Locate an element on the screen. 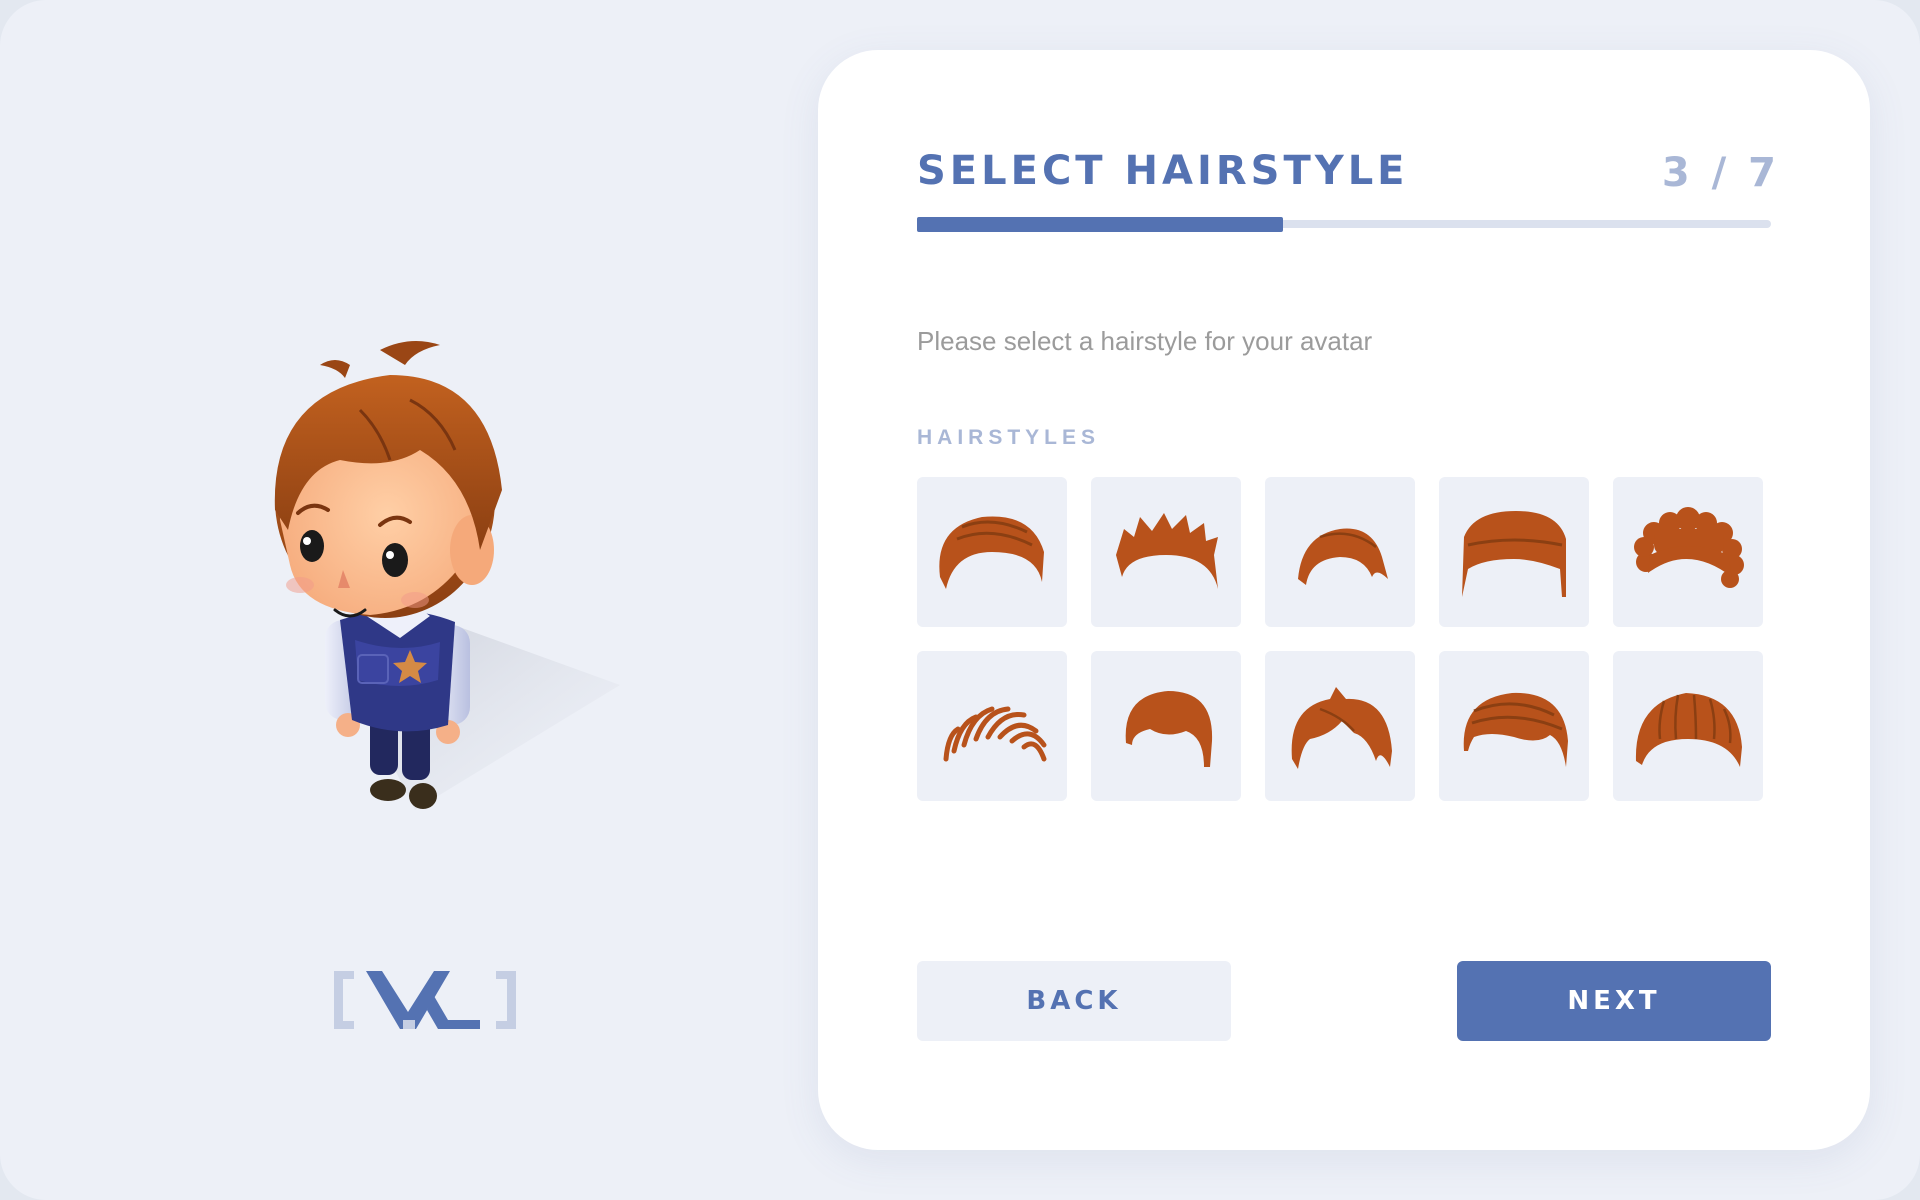  hairstyle-bowl-cut-icon is located at coordinates (1514, 554).